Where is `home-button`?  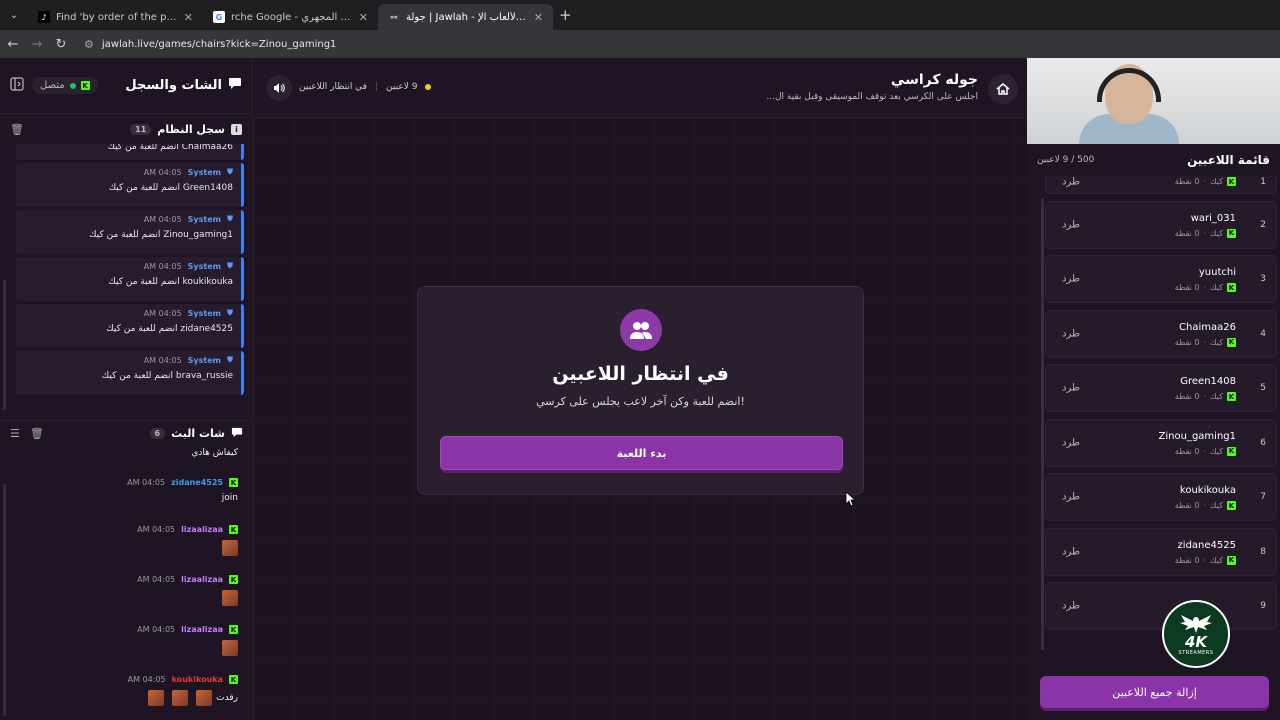 home-button is located at coordinates (1003, 89).